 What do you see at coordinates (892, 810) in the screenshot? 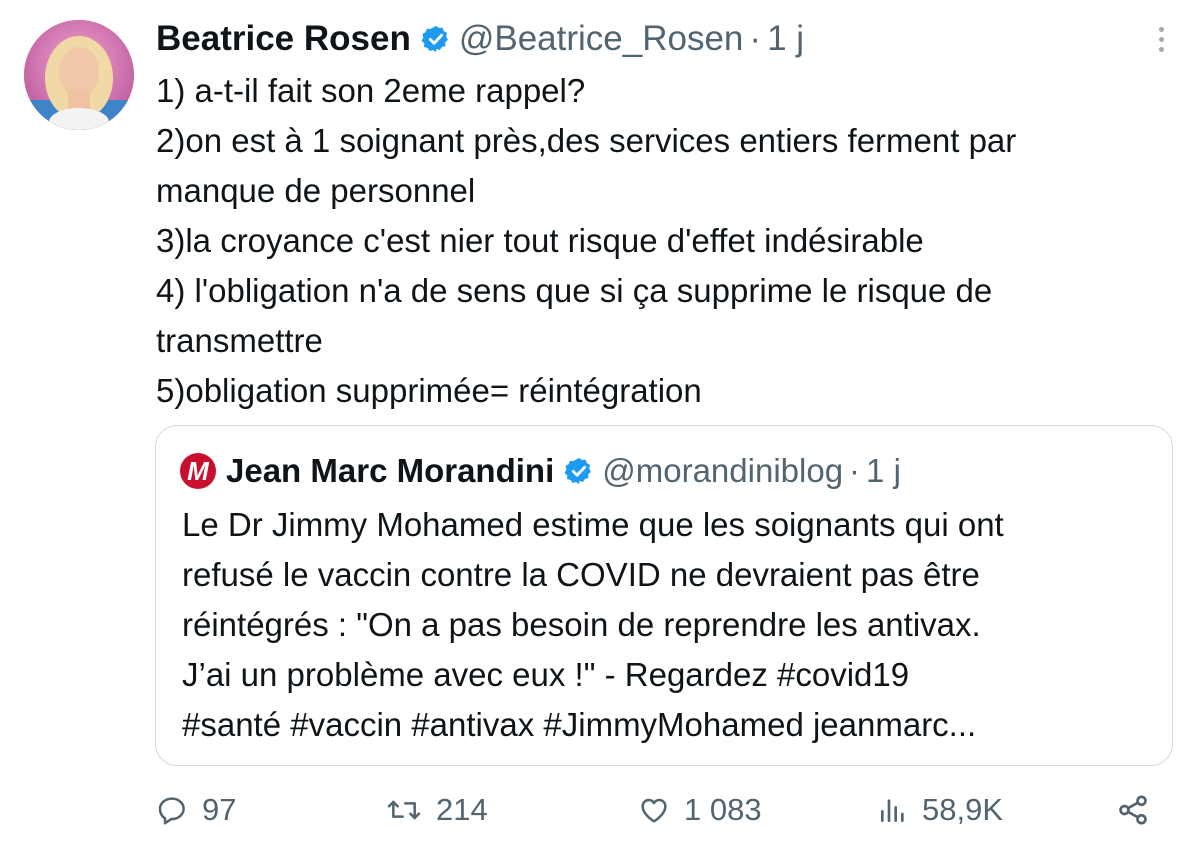
I see `views-icon` at bounding box center [892, 810].